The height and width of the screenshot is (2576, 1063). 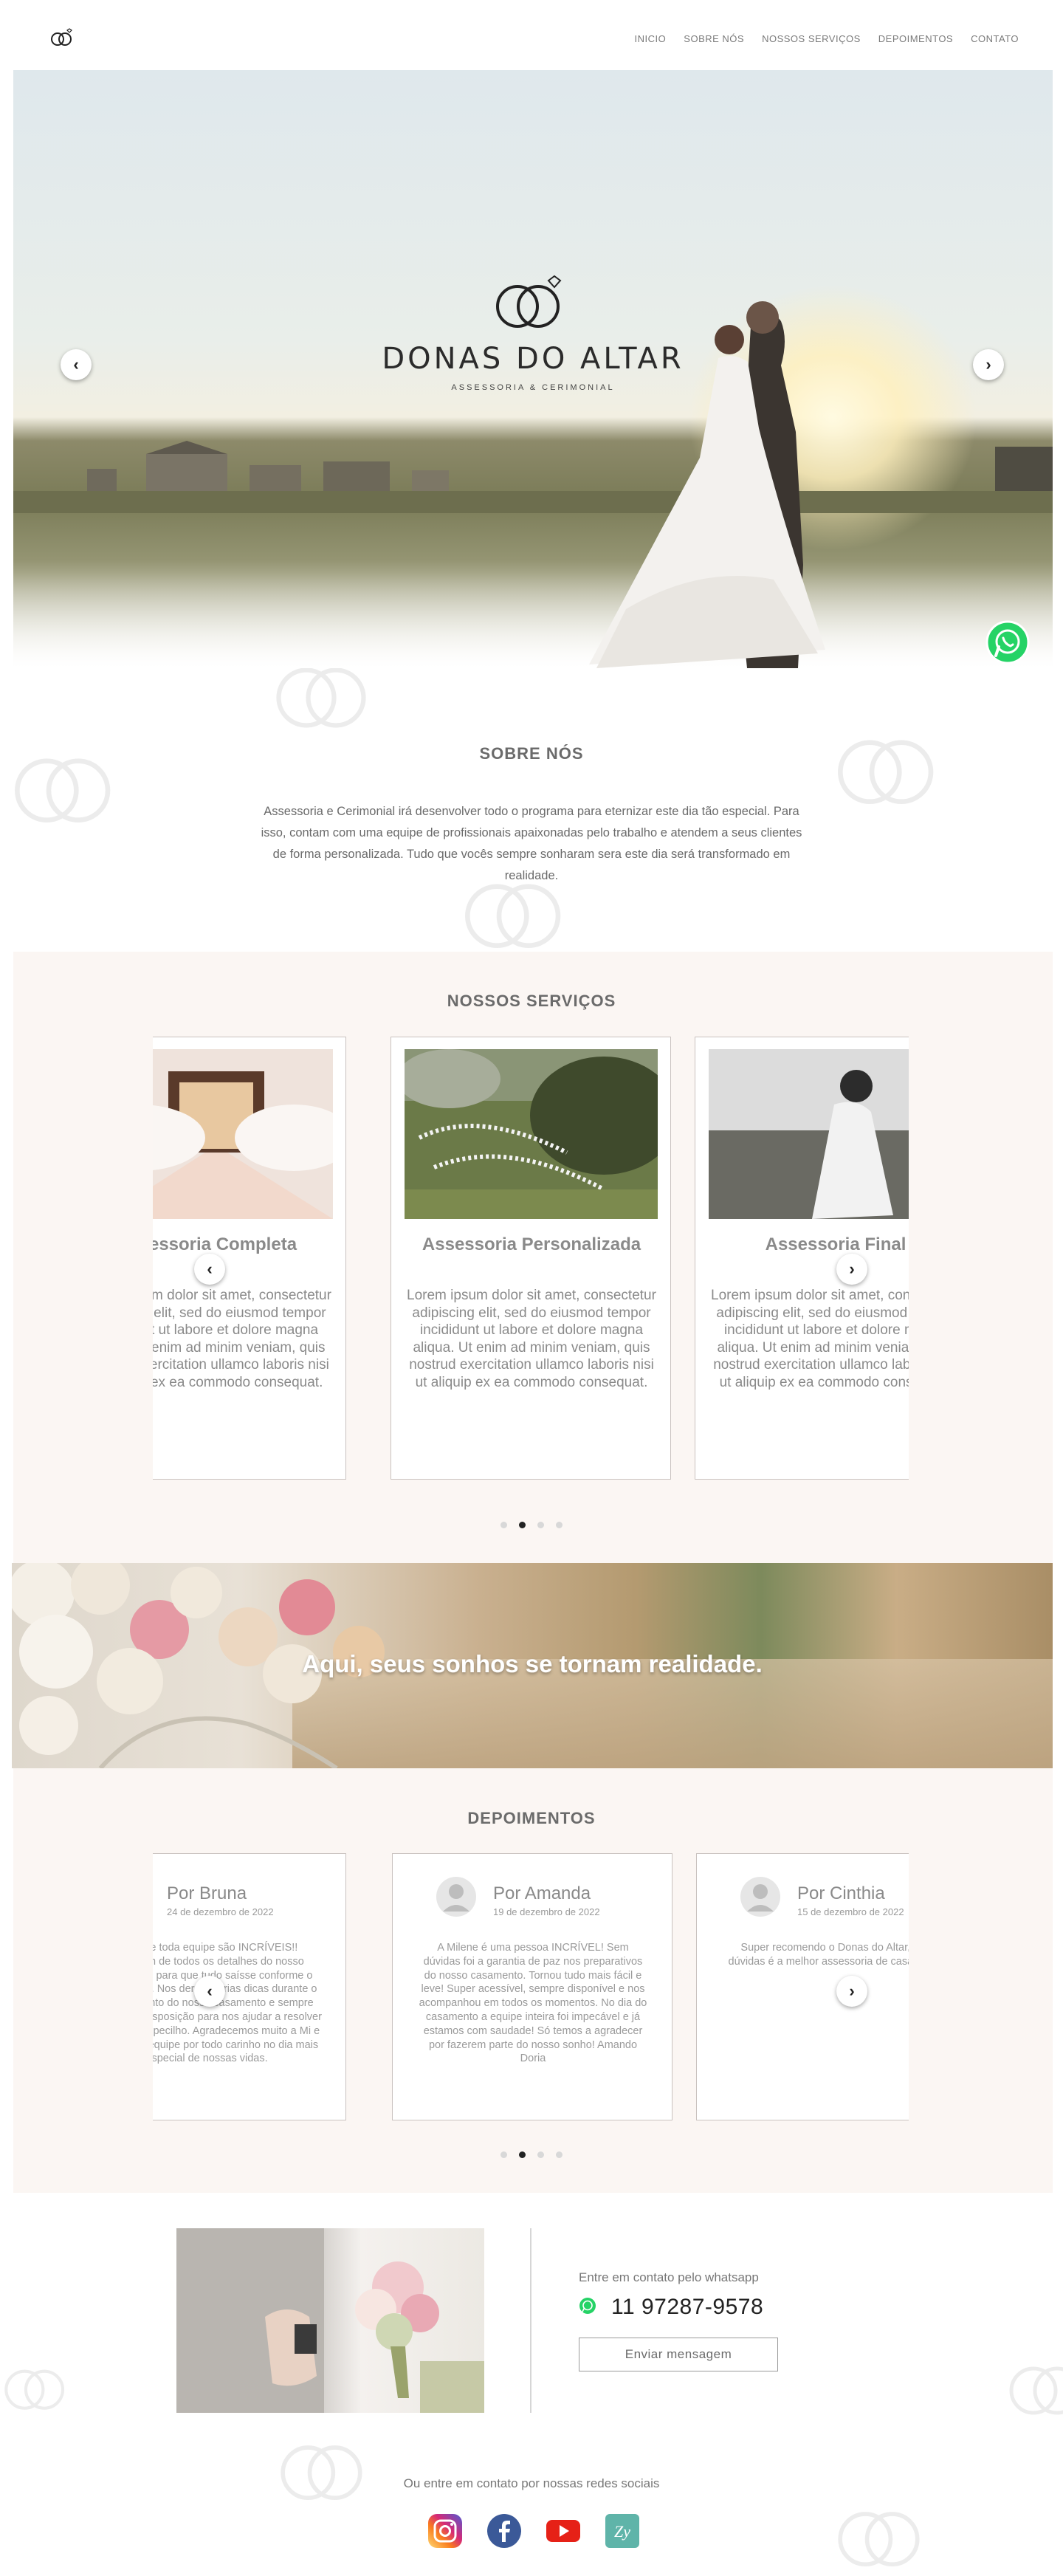 I want to click on banner-text: Aqui, seus sonhos se tornam realidade., so click(x=533, y=1663).